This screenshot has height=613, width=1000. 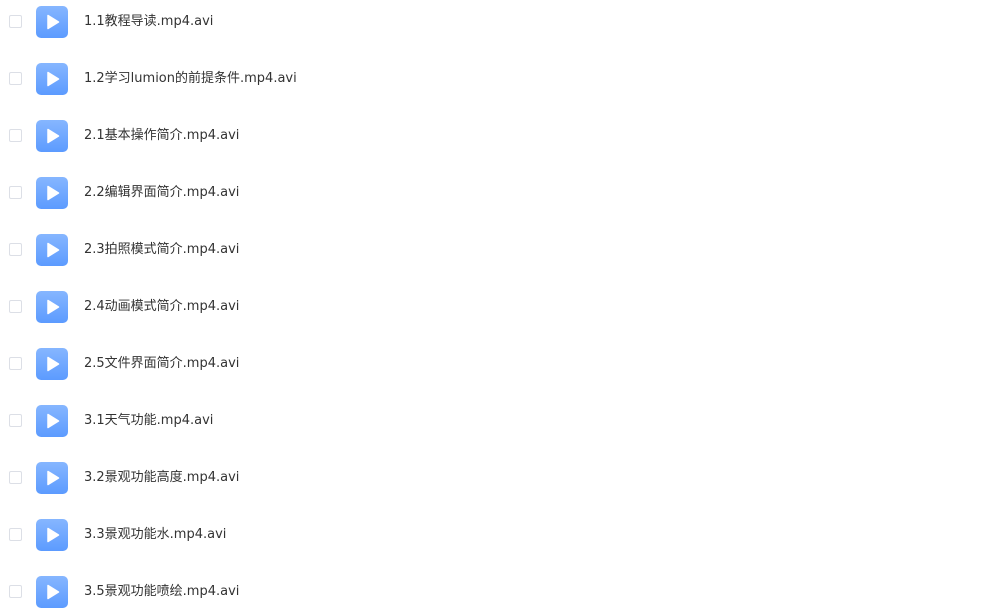 I want to click on file-name: 3.2景观功能高度.mp4.avi, so click(x=161, y=478).